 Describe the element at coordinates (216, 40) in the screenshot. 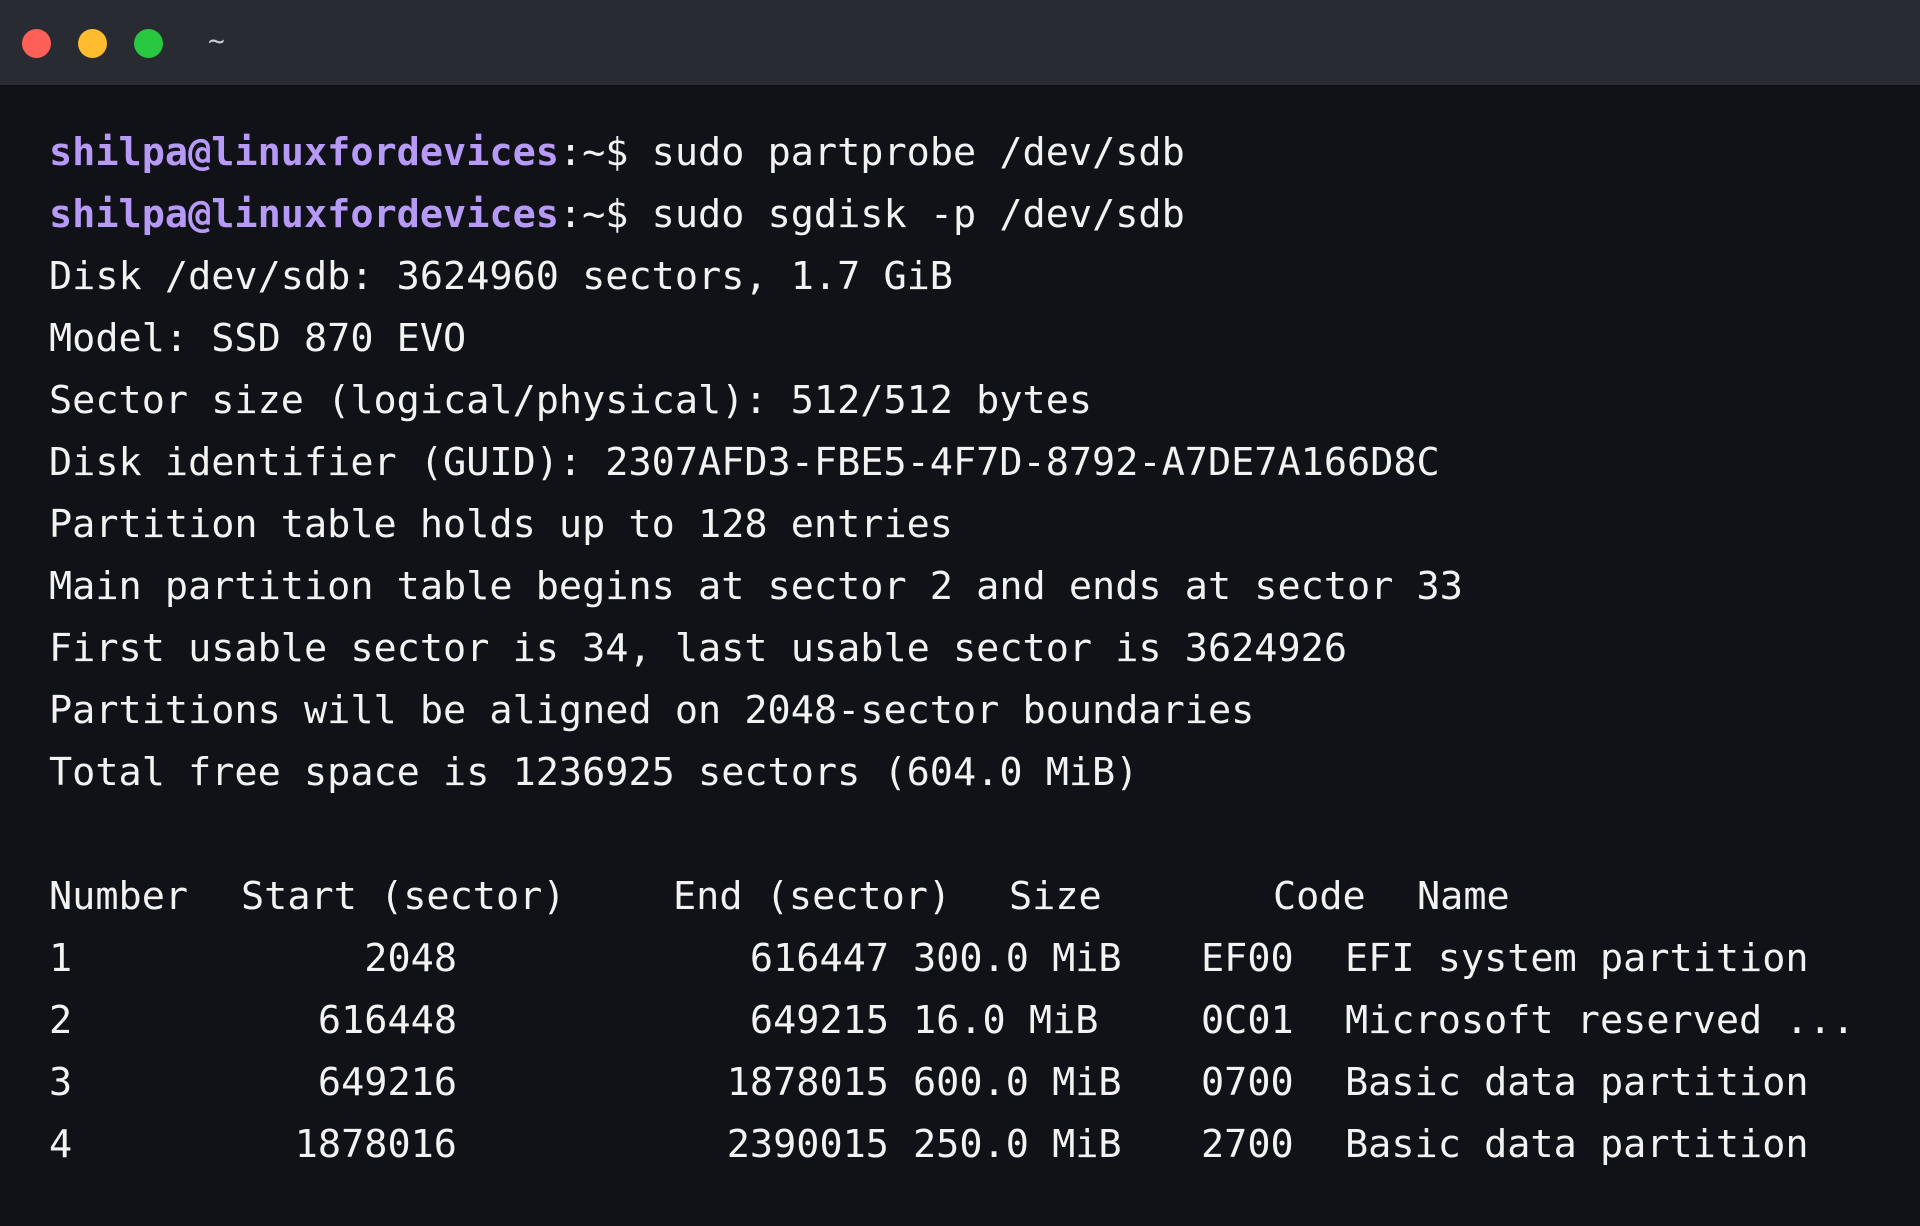

I see `window-title: ~` at that location.